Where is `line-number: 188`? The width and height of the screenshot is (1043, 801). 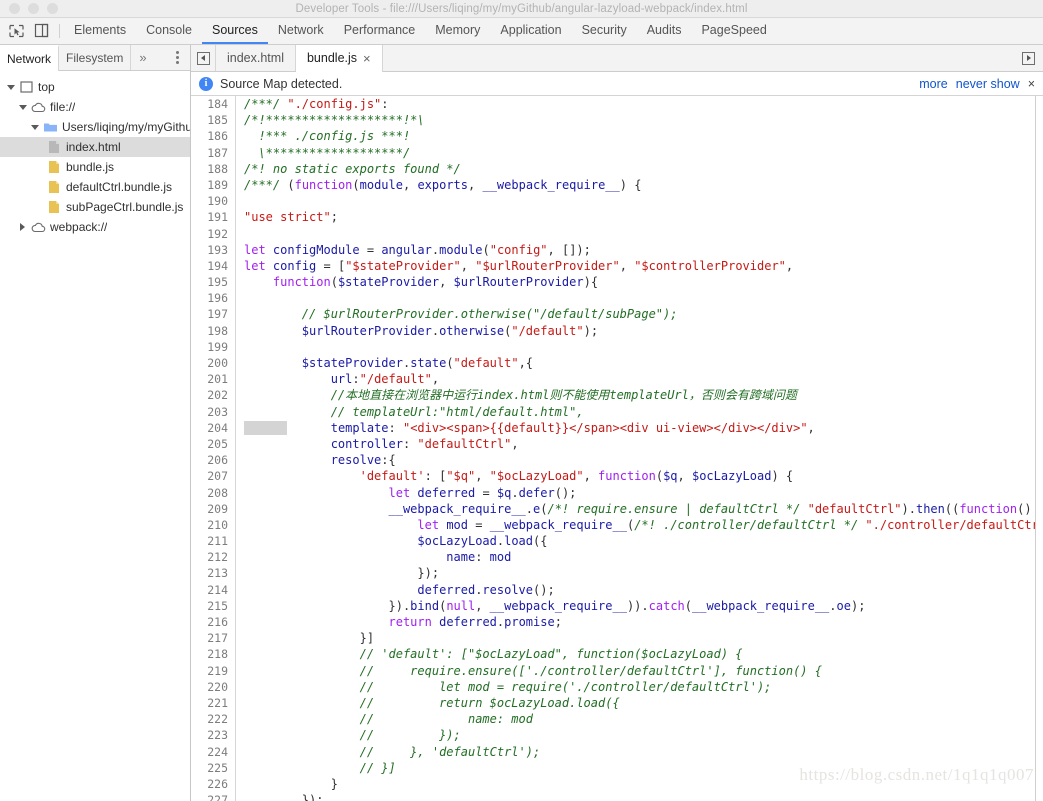 line-number: 188 is located at coordinates (213, 168).